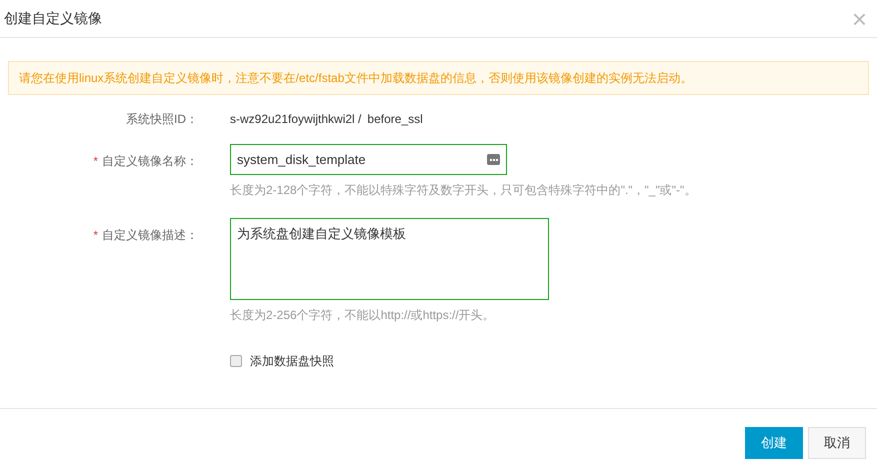  I want to click on name-input-field: system_disk_template, so click(368, 159).